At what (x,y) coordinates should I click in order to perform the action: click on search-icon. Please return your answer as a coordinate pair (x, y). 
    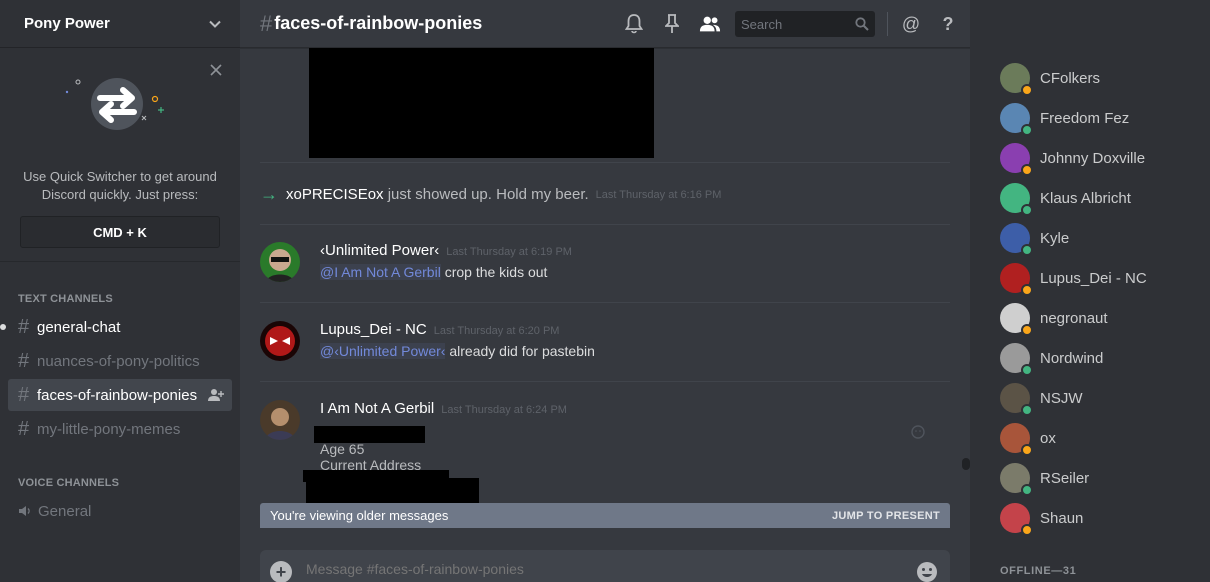
    Looking at the image, I should click on (862, 24).